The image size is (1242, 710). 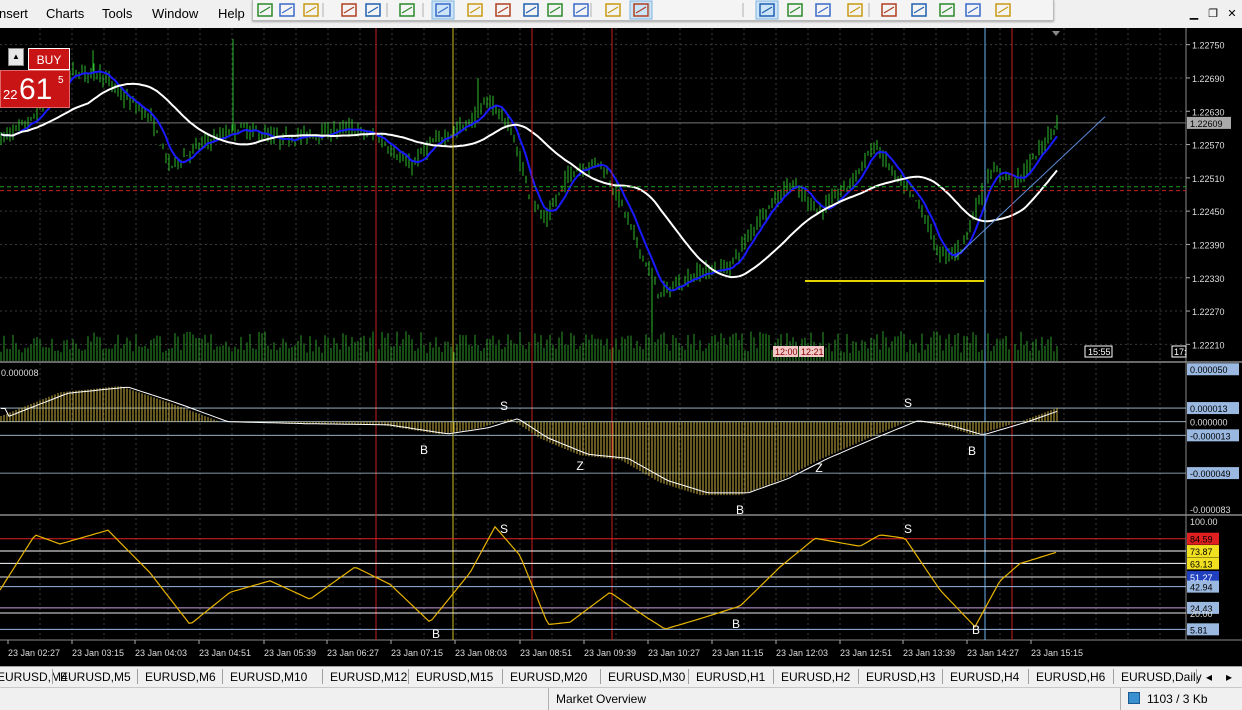 I want to click on time-axis-label: 23 Jan 05:39, so click(x=290, y=653).